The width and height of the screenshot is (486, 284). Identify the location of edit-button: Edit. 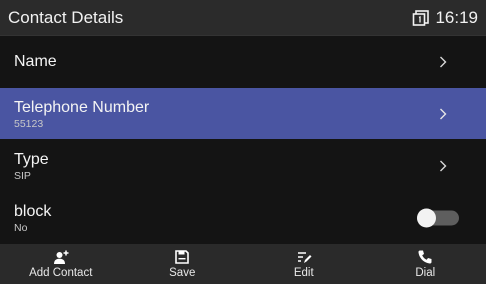
(304, 264).